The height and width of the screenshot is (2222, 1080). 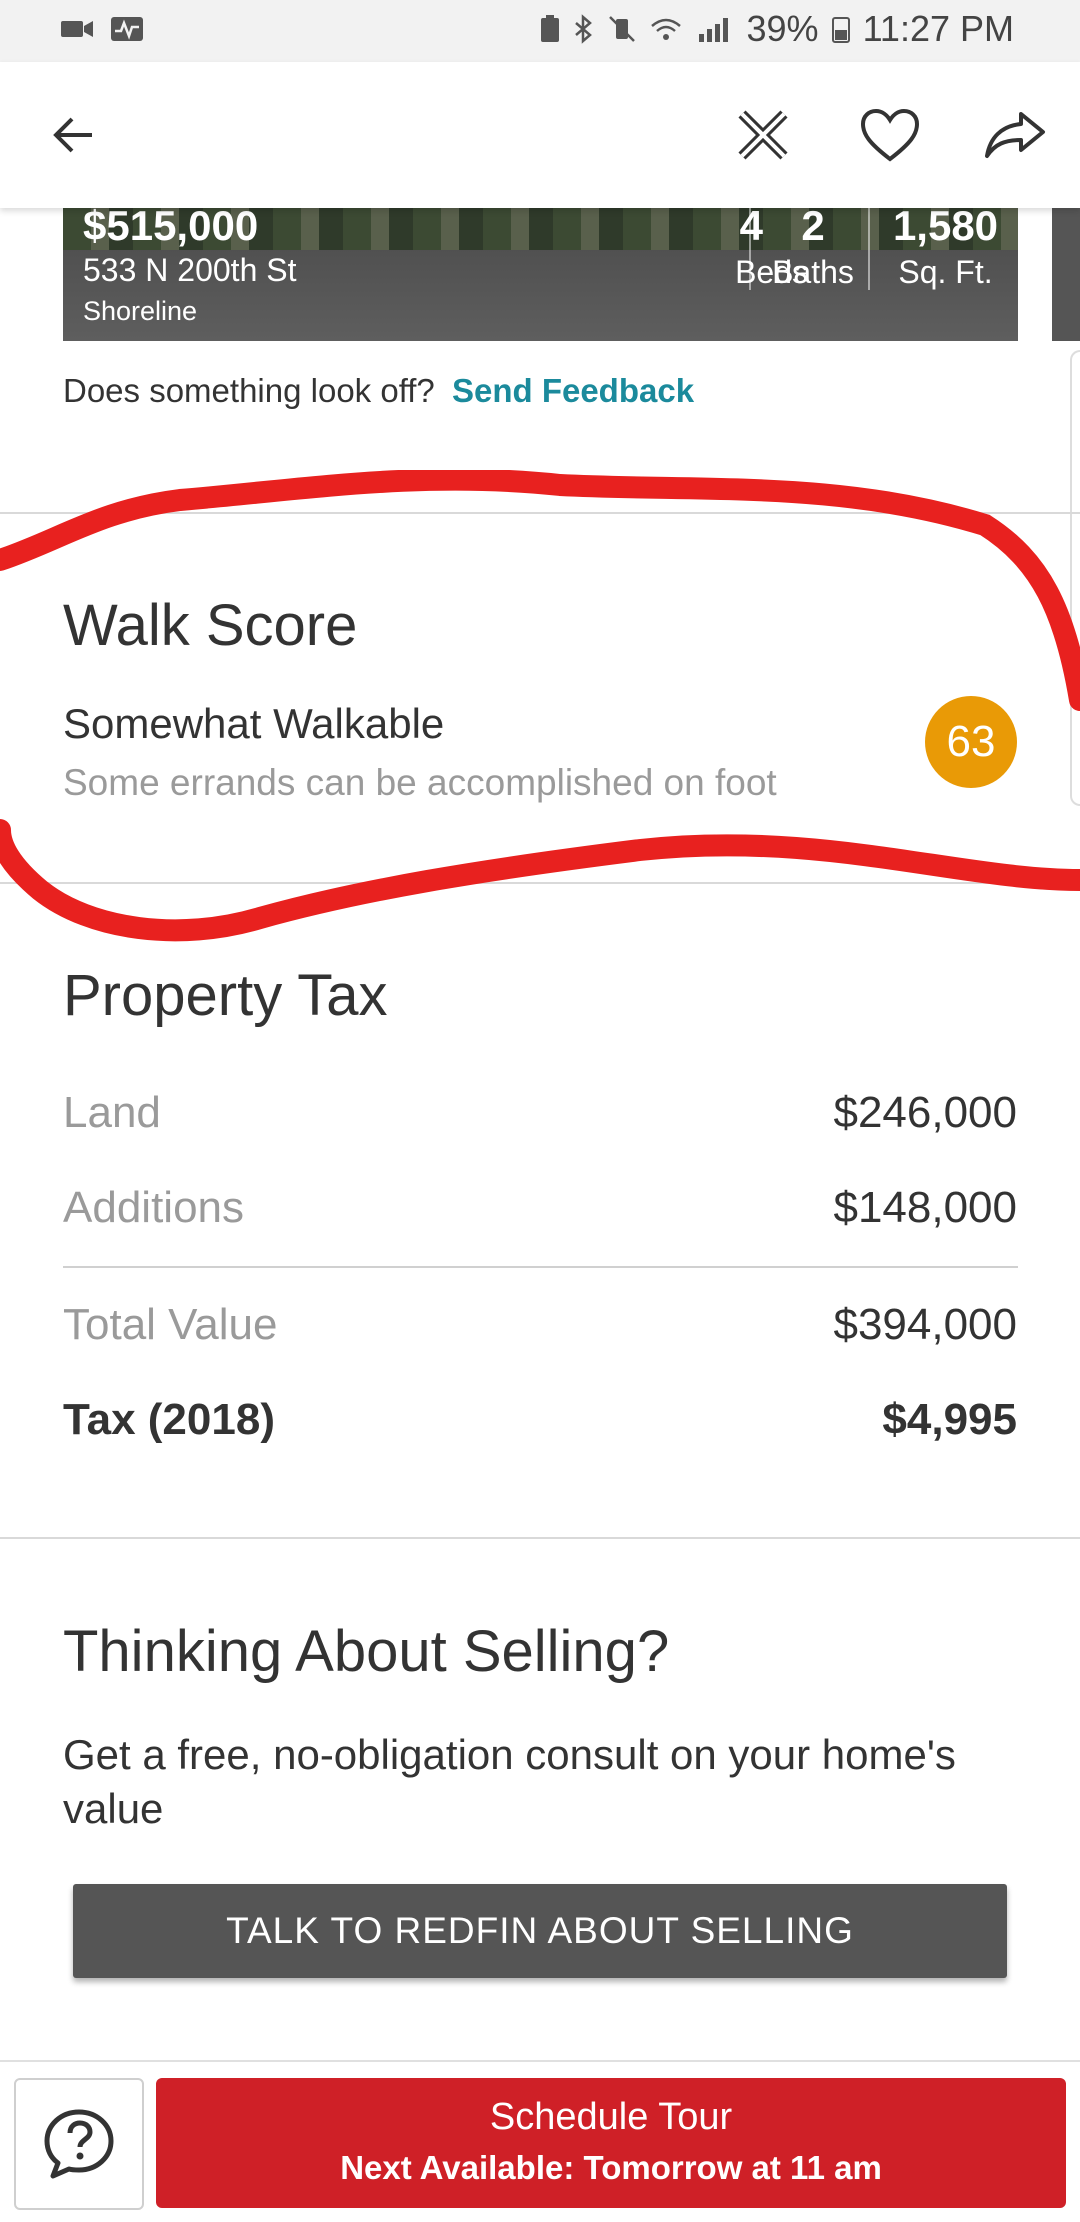 What do you see at coordinates (840, 30) in the screenshot?
I see `battery-icon` at bounding box center [840, 30].